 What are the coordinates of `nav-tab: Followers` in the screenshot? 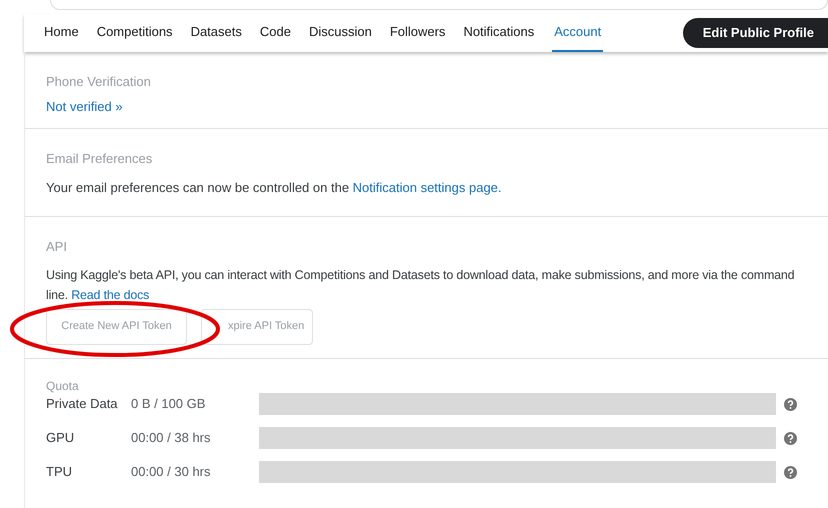 It's located at (418, 33).